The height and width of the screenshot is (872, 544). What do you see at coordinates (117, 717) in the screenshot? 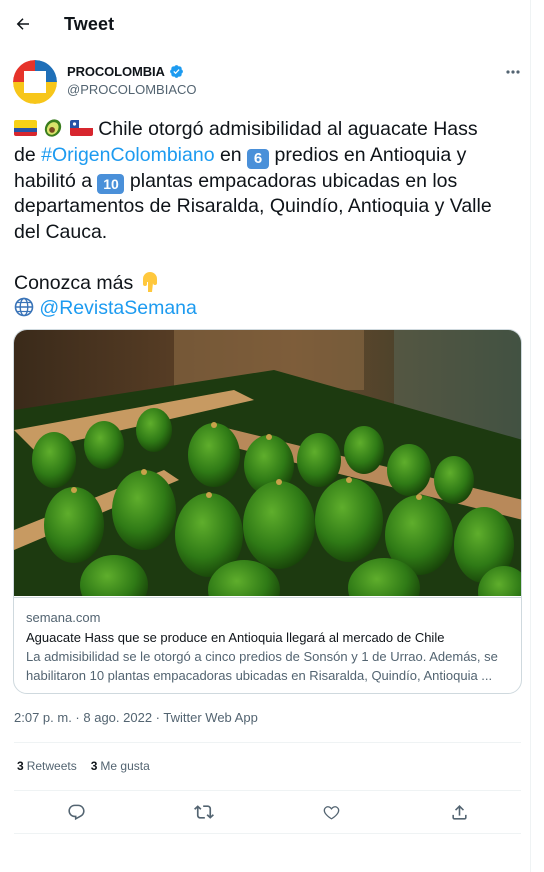
I see `tweet-date: 8 ago. 2022` at bounding box center [117, 717].